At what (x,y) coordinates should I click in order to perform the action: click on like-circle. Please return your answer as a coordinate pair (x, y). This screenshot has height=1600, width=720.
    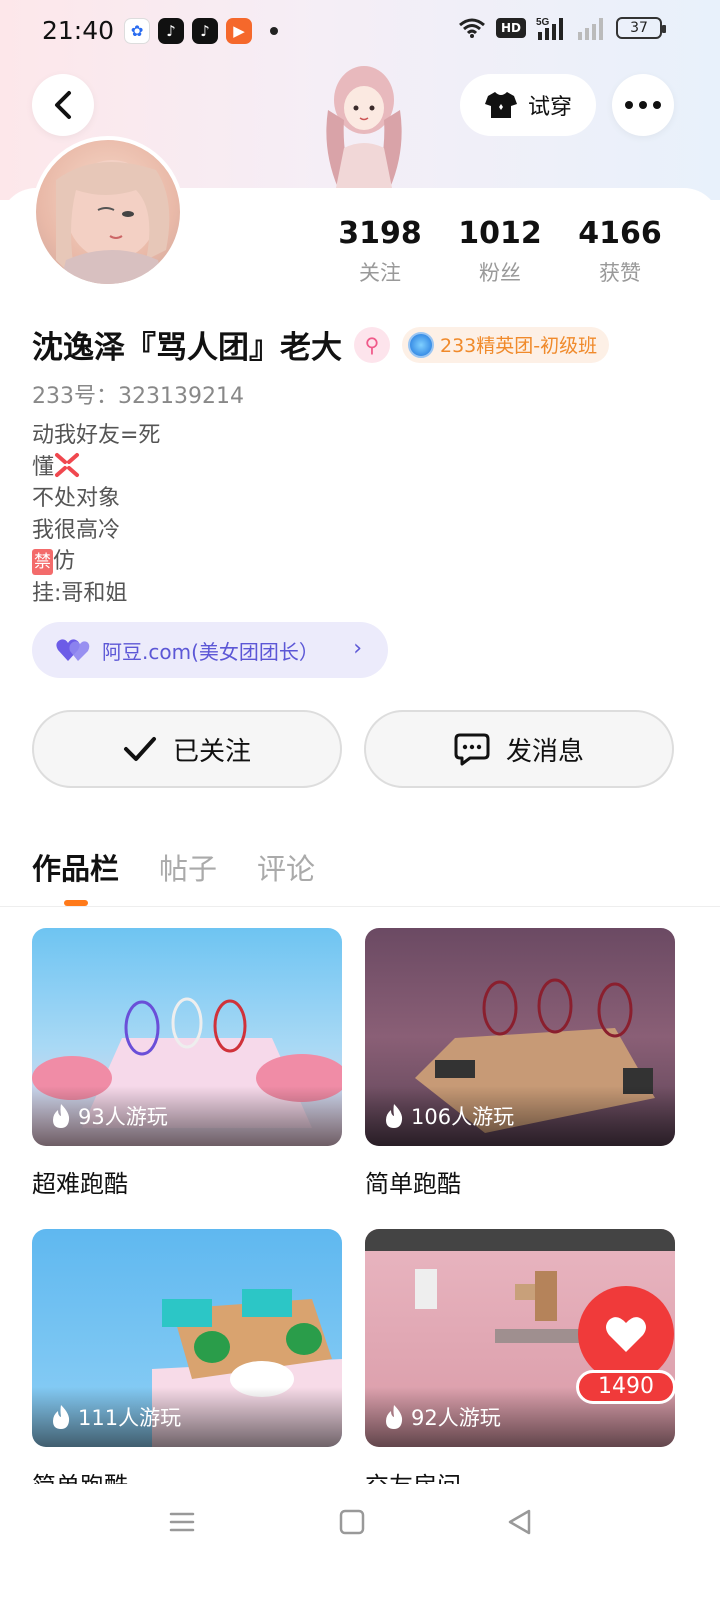
    Looking at the image, I should click on (626, 1334).